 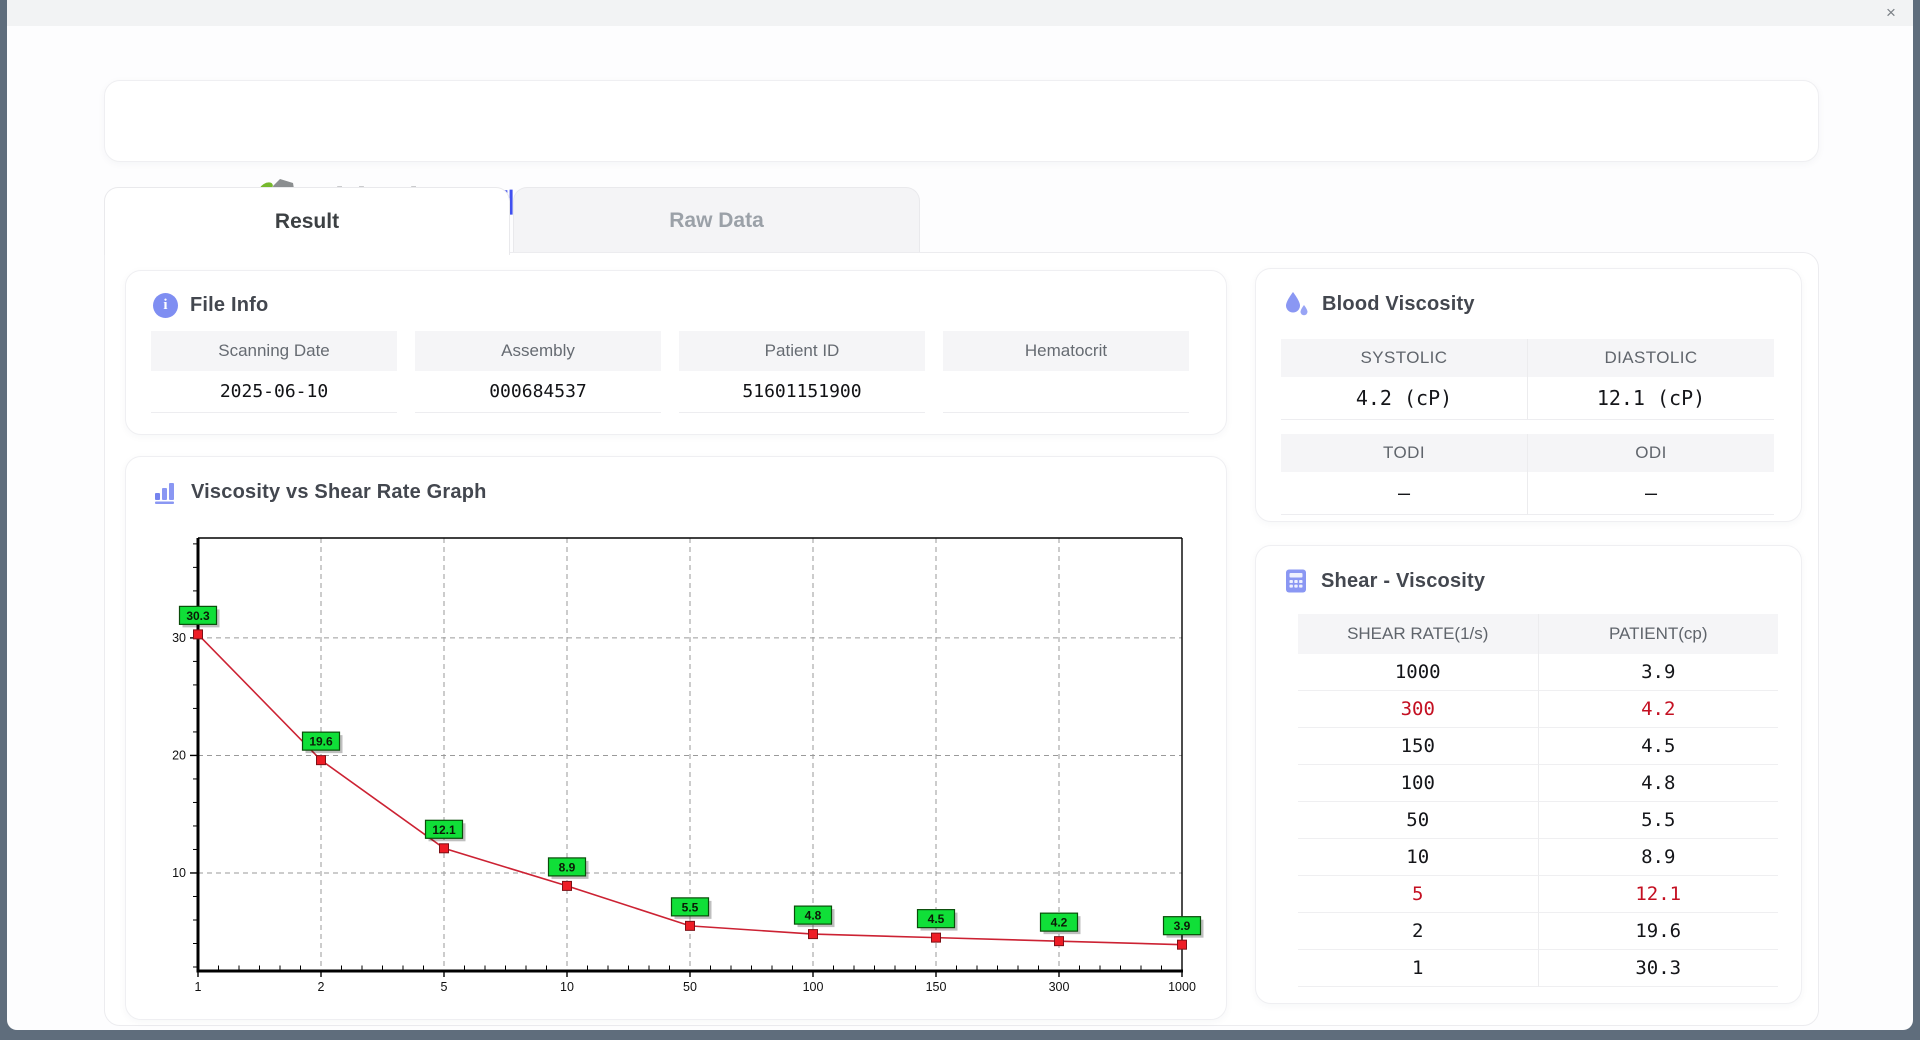 I want to click on bv-value-row: 4.2 (cP) 12.1 (cP), so click(x=1527, y=398).